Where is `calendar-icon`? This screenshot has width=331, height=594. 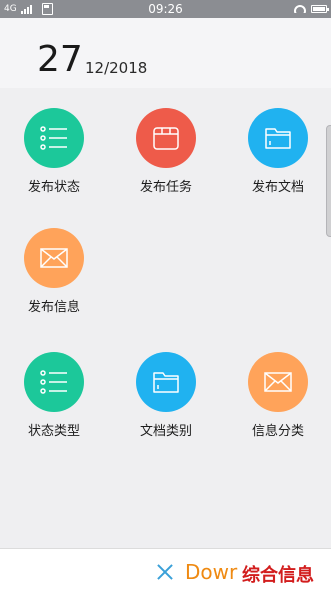 calendar-icon is located at coordinates (166, 138).